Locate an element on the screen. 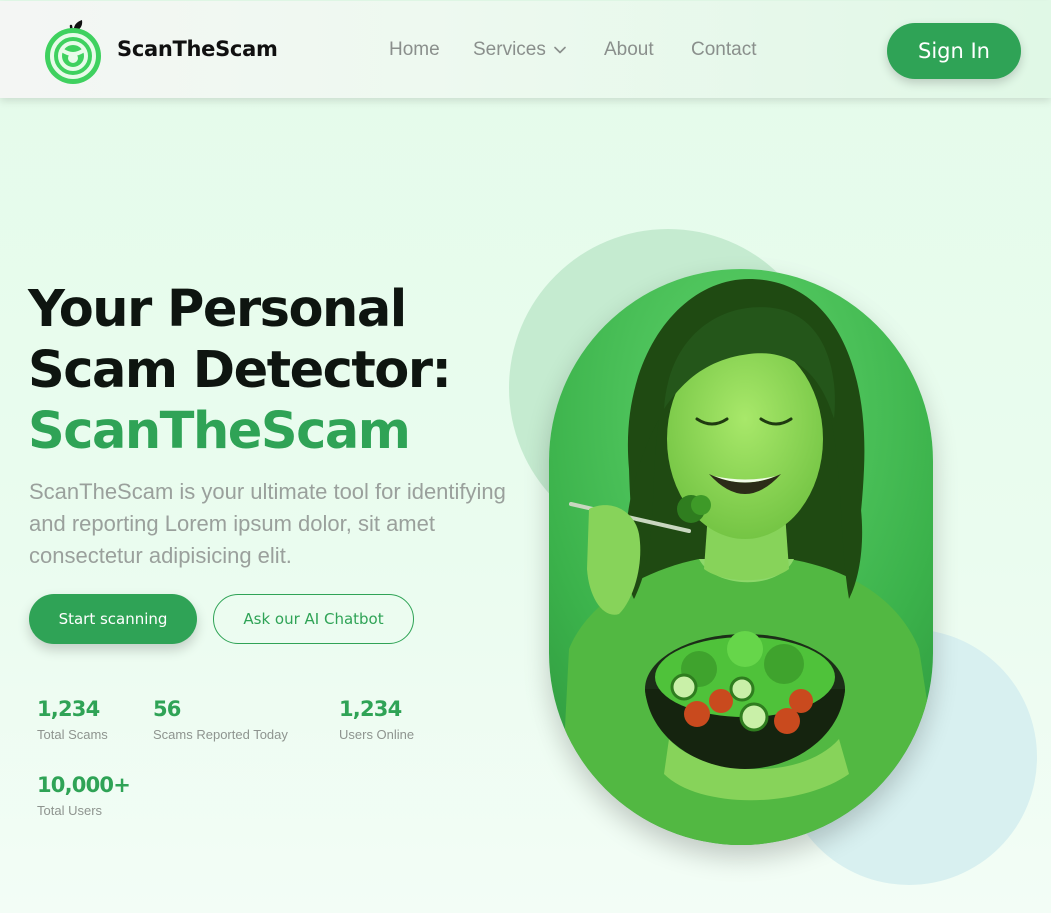 The width and height of the screenshot is (1051, 913). nav-link-services: Services is located at coordinates (519, 50).